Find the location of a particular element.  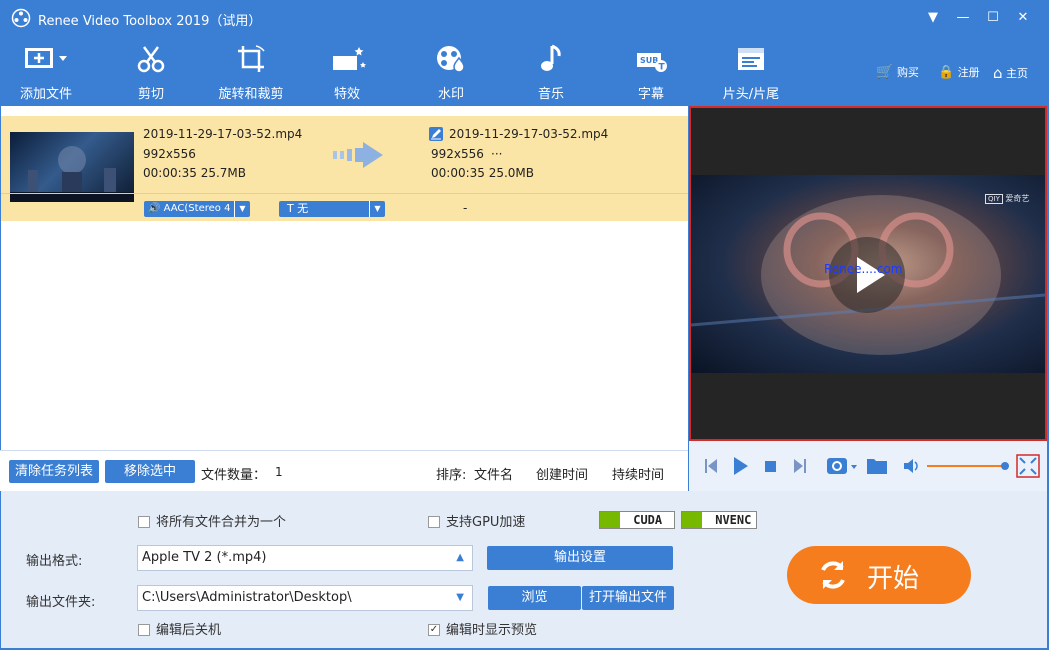

close-button: ✕ is located at coordinates (1023, 18).